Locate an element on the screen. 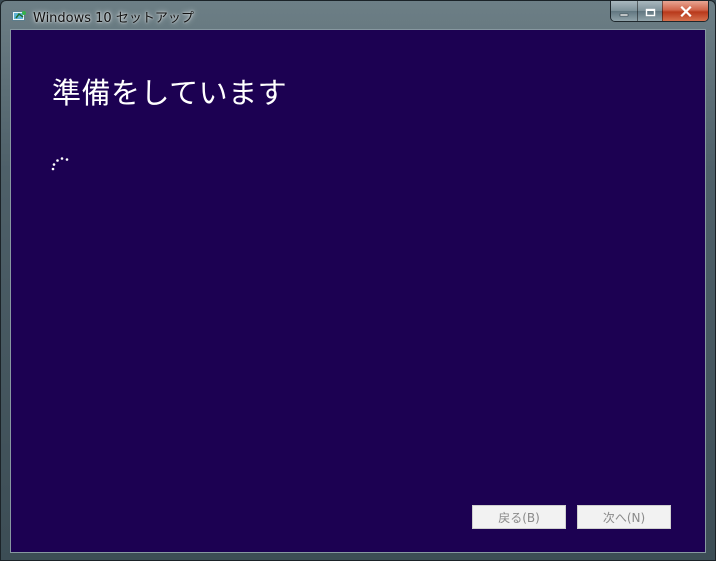  close-button is located at coordinates (685, 11).